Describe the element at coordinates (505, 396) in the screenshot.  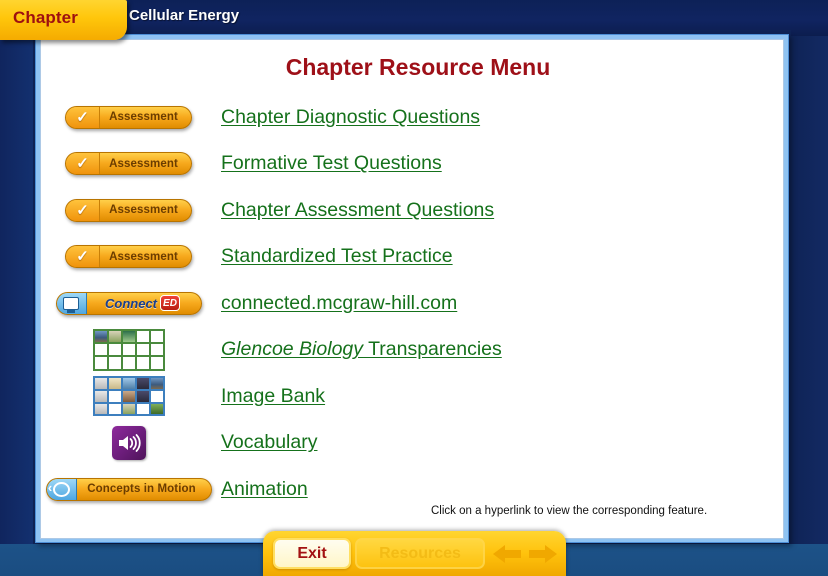
I see `link-cell: Image Bank` at that location.